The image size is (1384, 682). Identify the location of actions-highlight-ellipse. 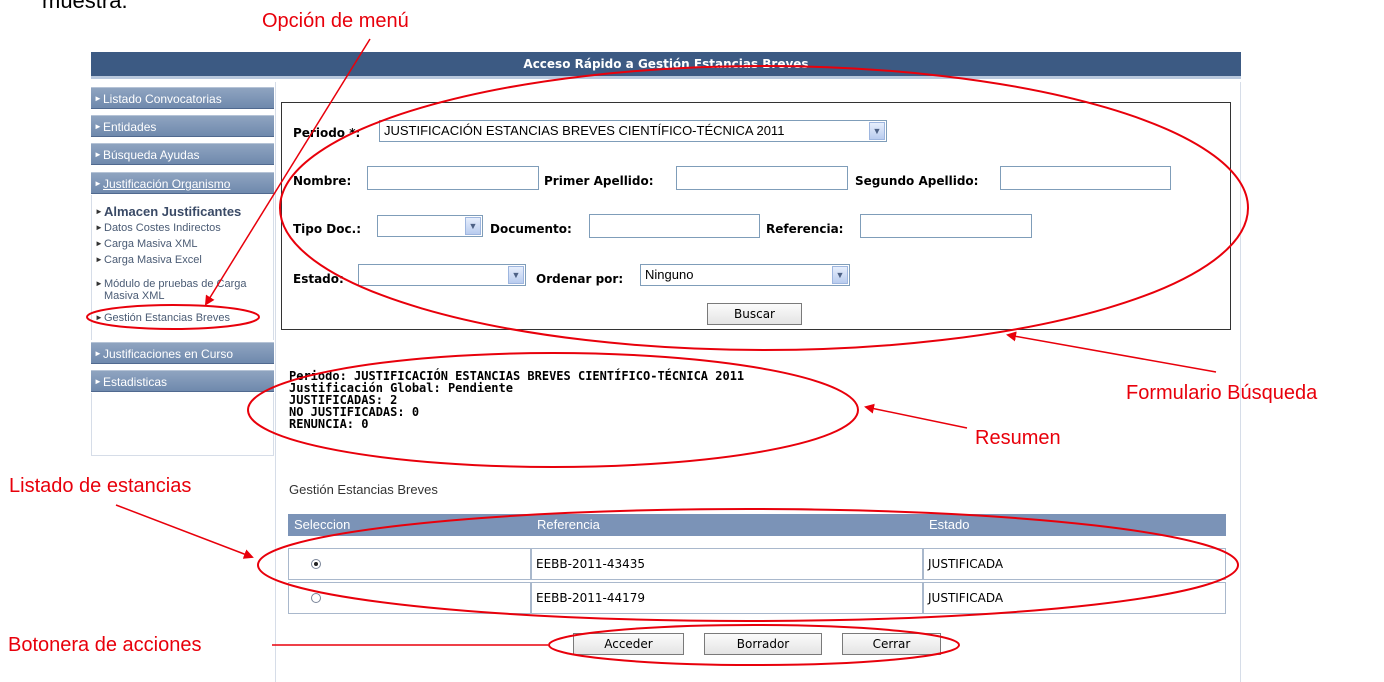
(754, 645).